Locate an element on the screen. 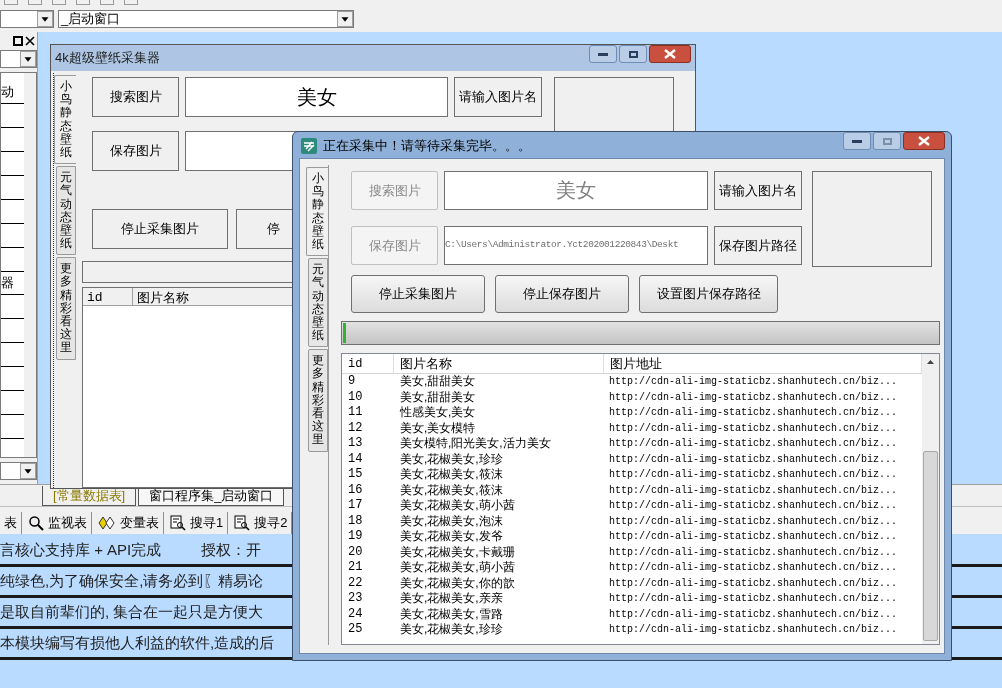  id-cell-text: 13 is located at coordinates (355, 444).